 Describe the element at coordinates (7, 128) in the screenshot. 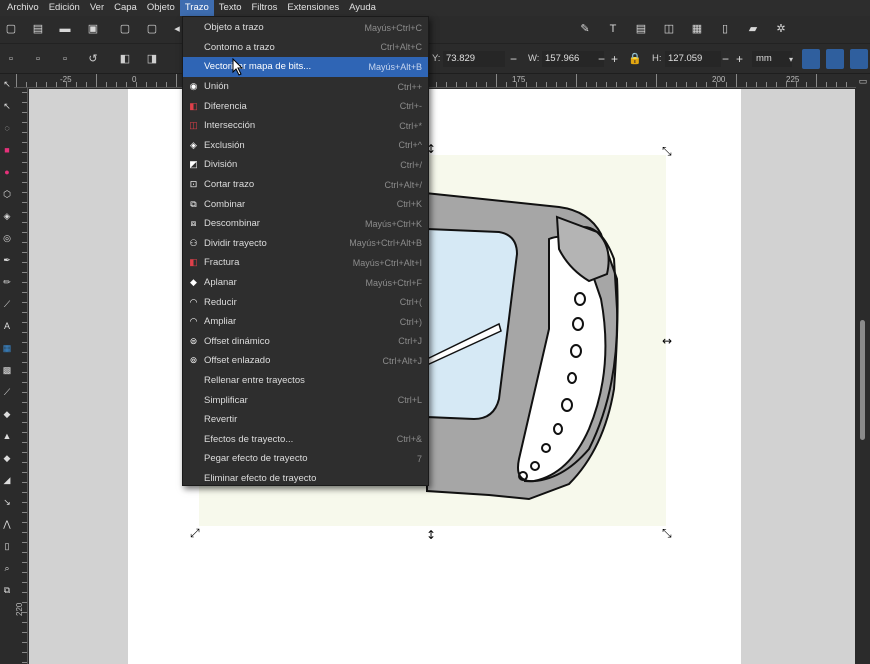

I see `tweak-tool-icon: ◌` at that location.